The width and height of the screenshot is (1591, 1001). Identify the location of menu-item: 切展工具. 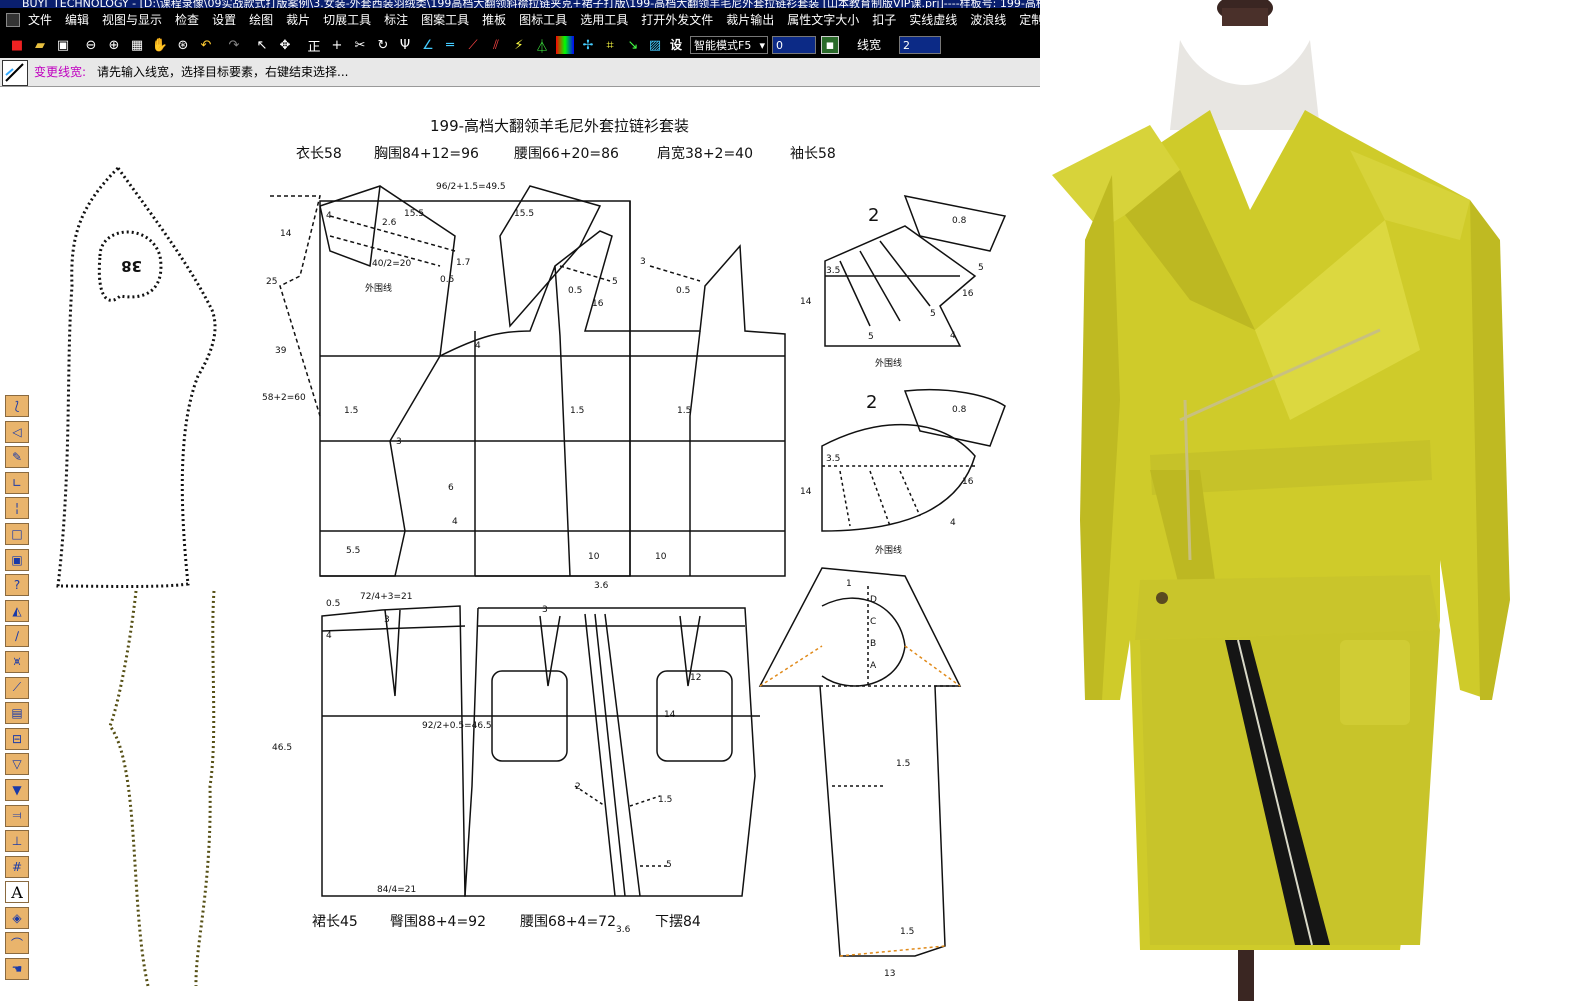
(347, 20).